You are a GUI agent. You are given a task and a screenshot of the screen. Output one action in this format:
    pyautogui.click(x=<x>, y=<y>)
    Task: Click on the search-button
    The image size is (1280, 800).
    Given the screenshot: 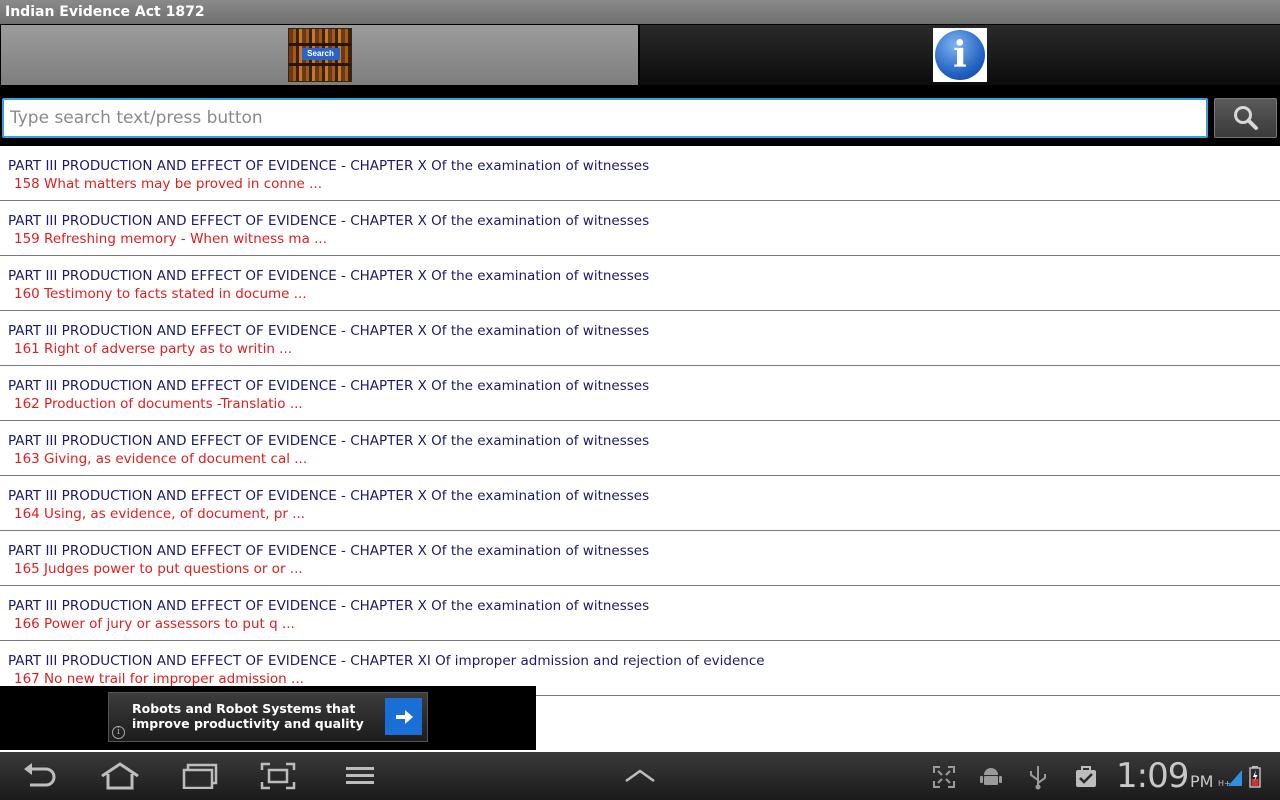 What is the action you would take?
    pyautogui.click(x=1245, y=118)
    